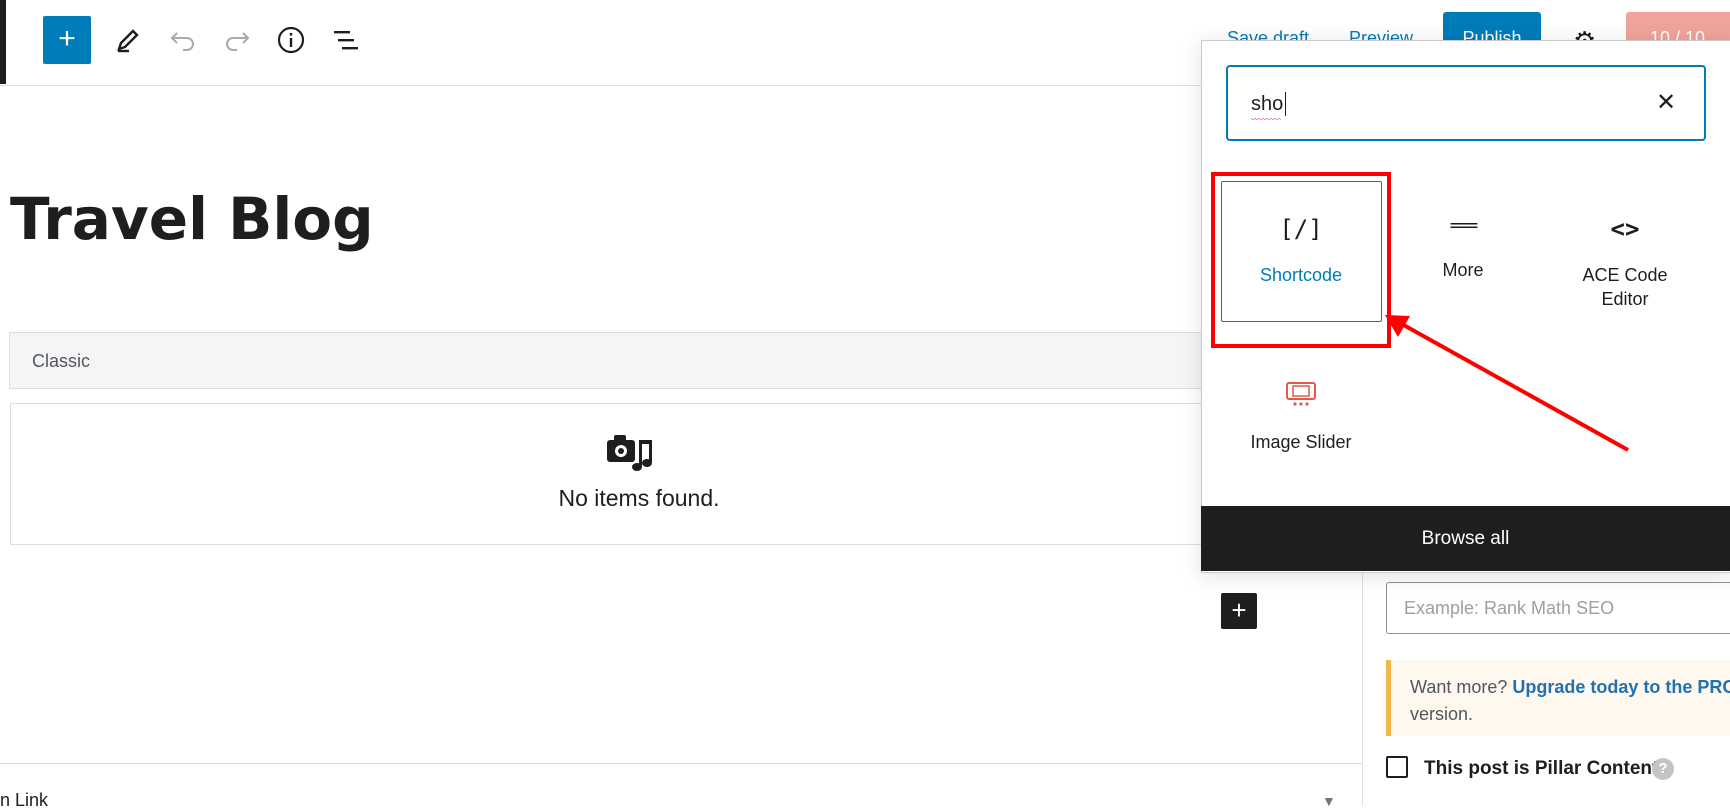 The height and width of the screenshot is (811, 1730). What do you see at coordinates (1507, 383) in the screenshot?
I see `annotation-arrow` at bounding box center [1507, 383].